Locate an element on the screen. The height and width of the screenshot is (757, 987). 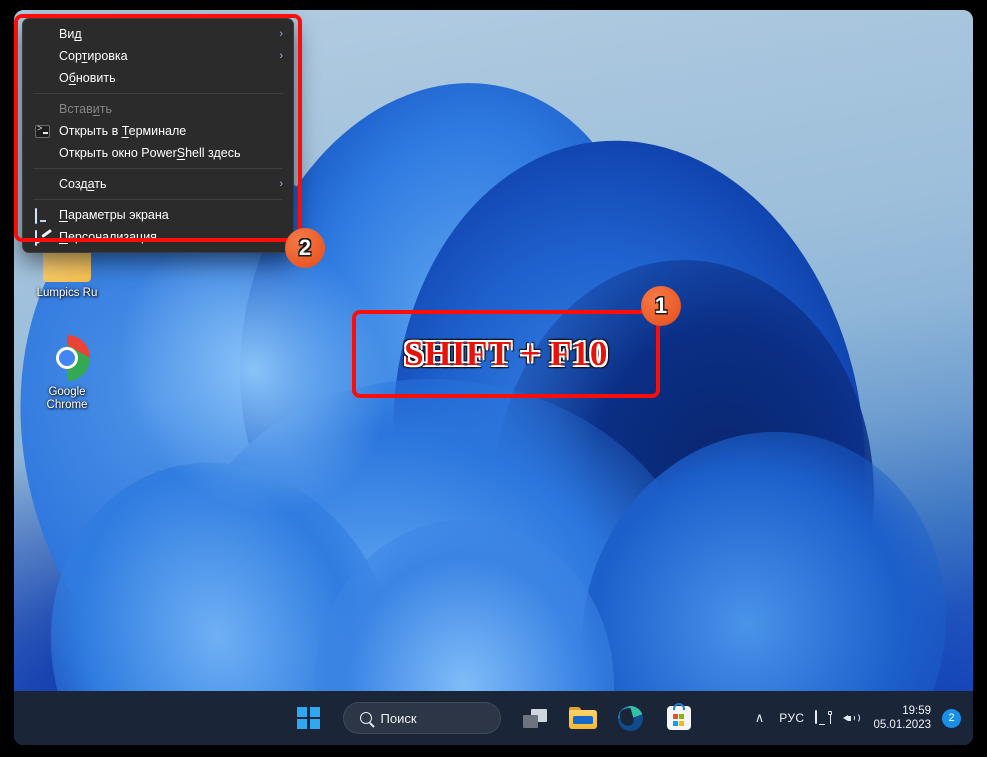
task-view-icon is located at coordinates (534, 718).